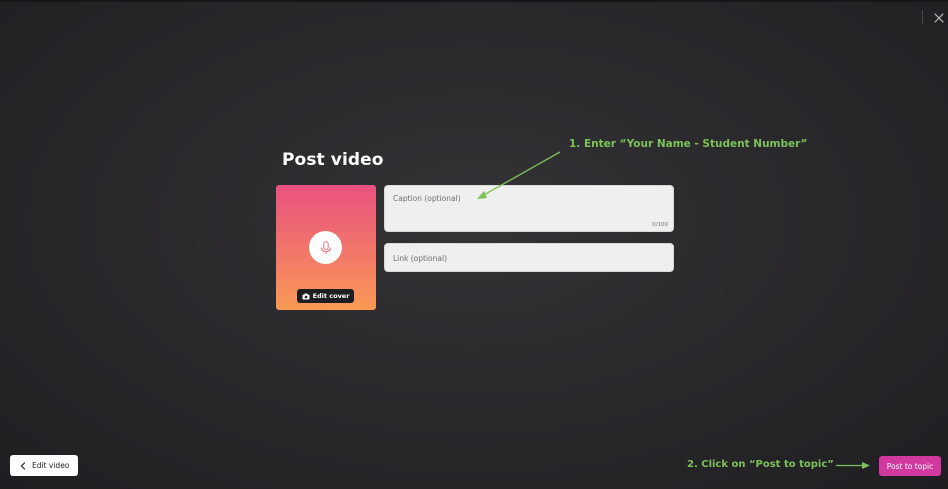 The height and width of the screenshot is (489, 948). What do you see at coordinates (688, 144) in the screenshot?
I see `annotation-step-1: 1. Enter “Your Name - Student Number”` at bounding box center [688, 144].